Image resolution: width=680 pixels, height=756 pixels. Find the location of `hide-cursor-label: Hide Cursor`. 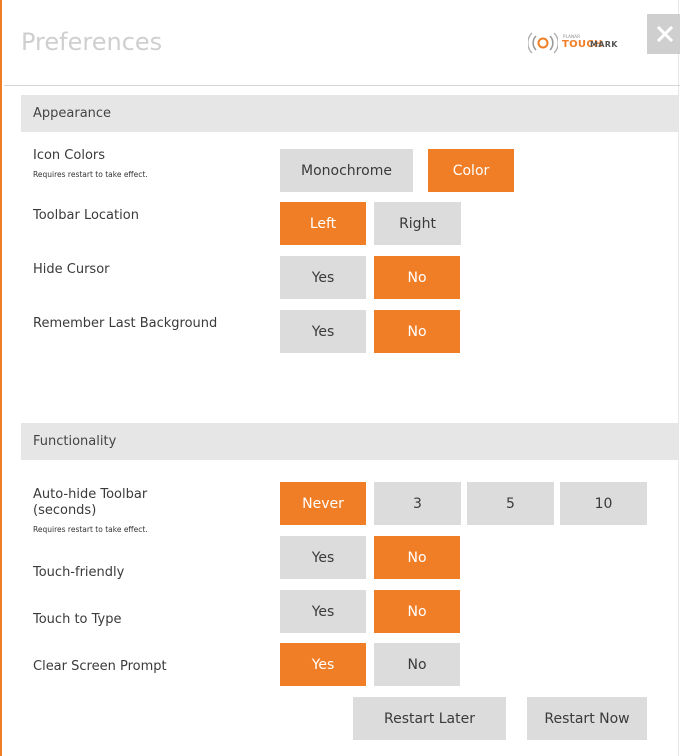

hide-cursor-label: Hide Cursor is located at coordinates (71, 269).